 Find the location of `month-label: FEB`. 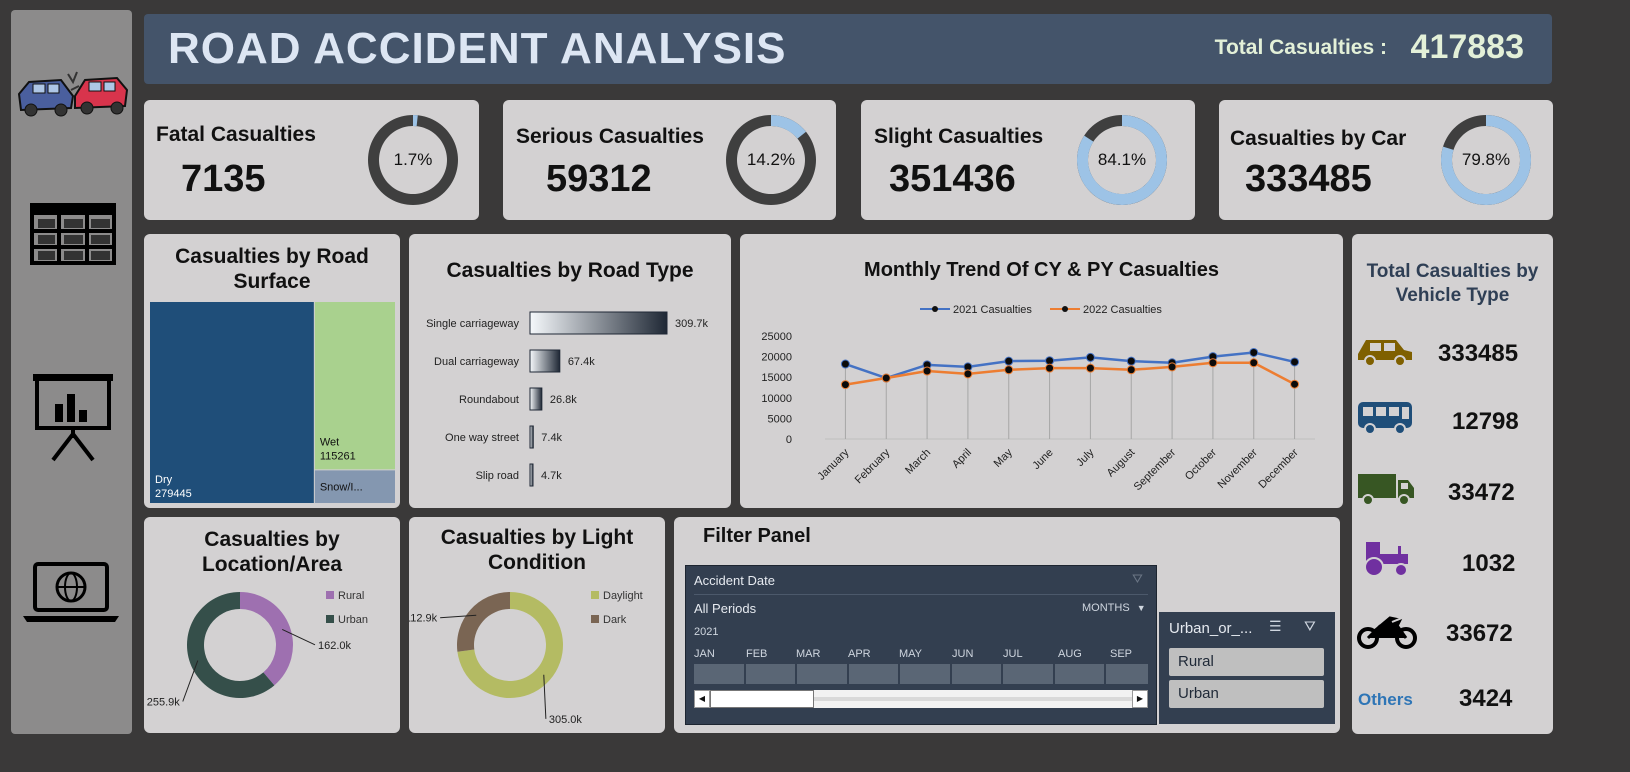

month-label: FEB is located at coordinates (756, 654).